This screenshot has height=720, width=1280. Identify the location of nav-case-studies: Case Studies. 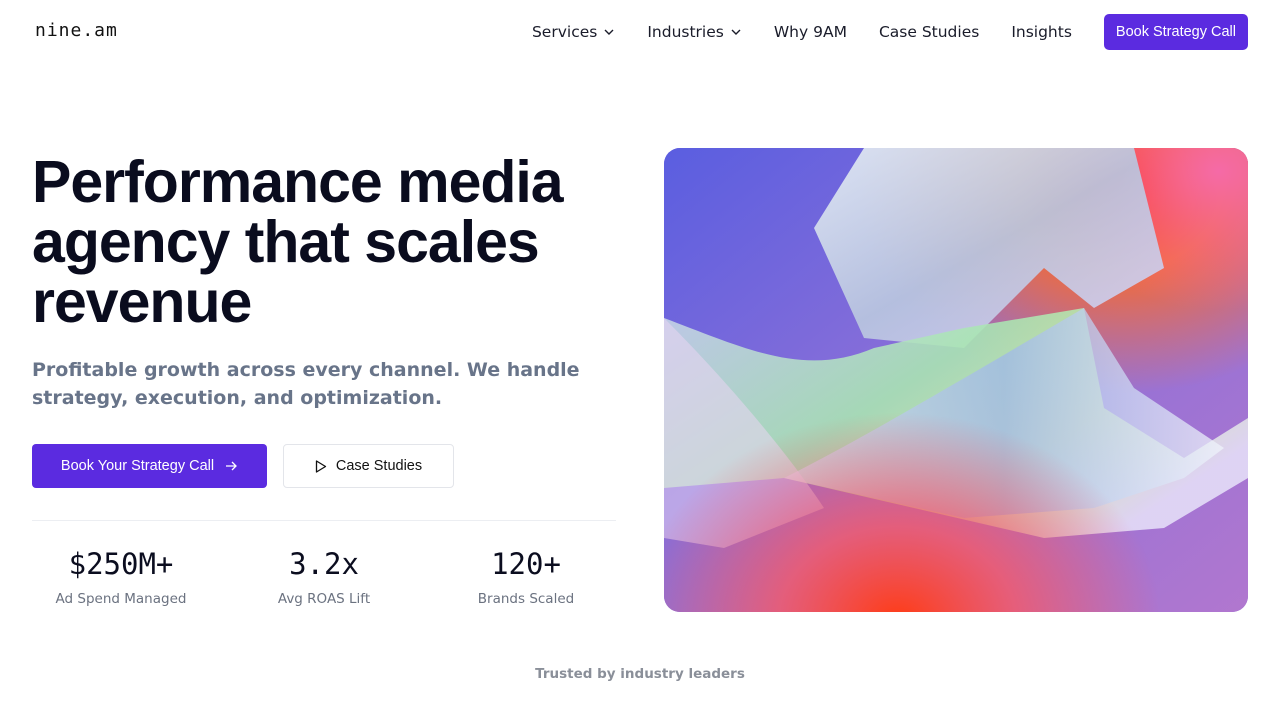
(929, 32).